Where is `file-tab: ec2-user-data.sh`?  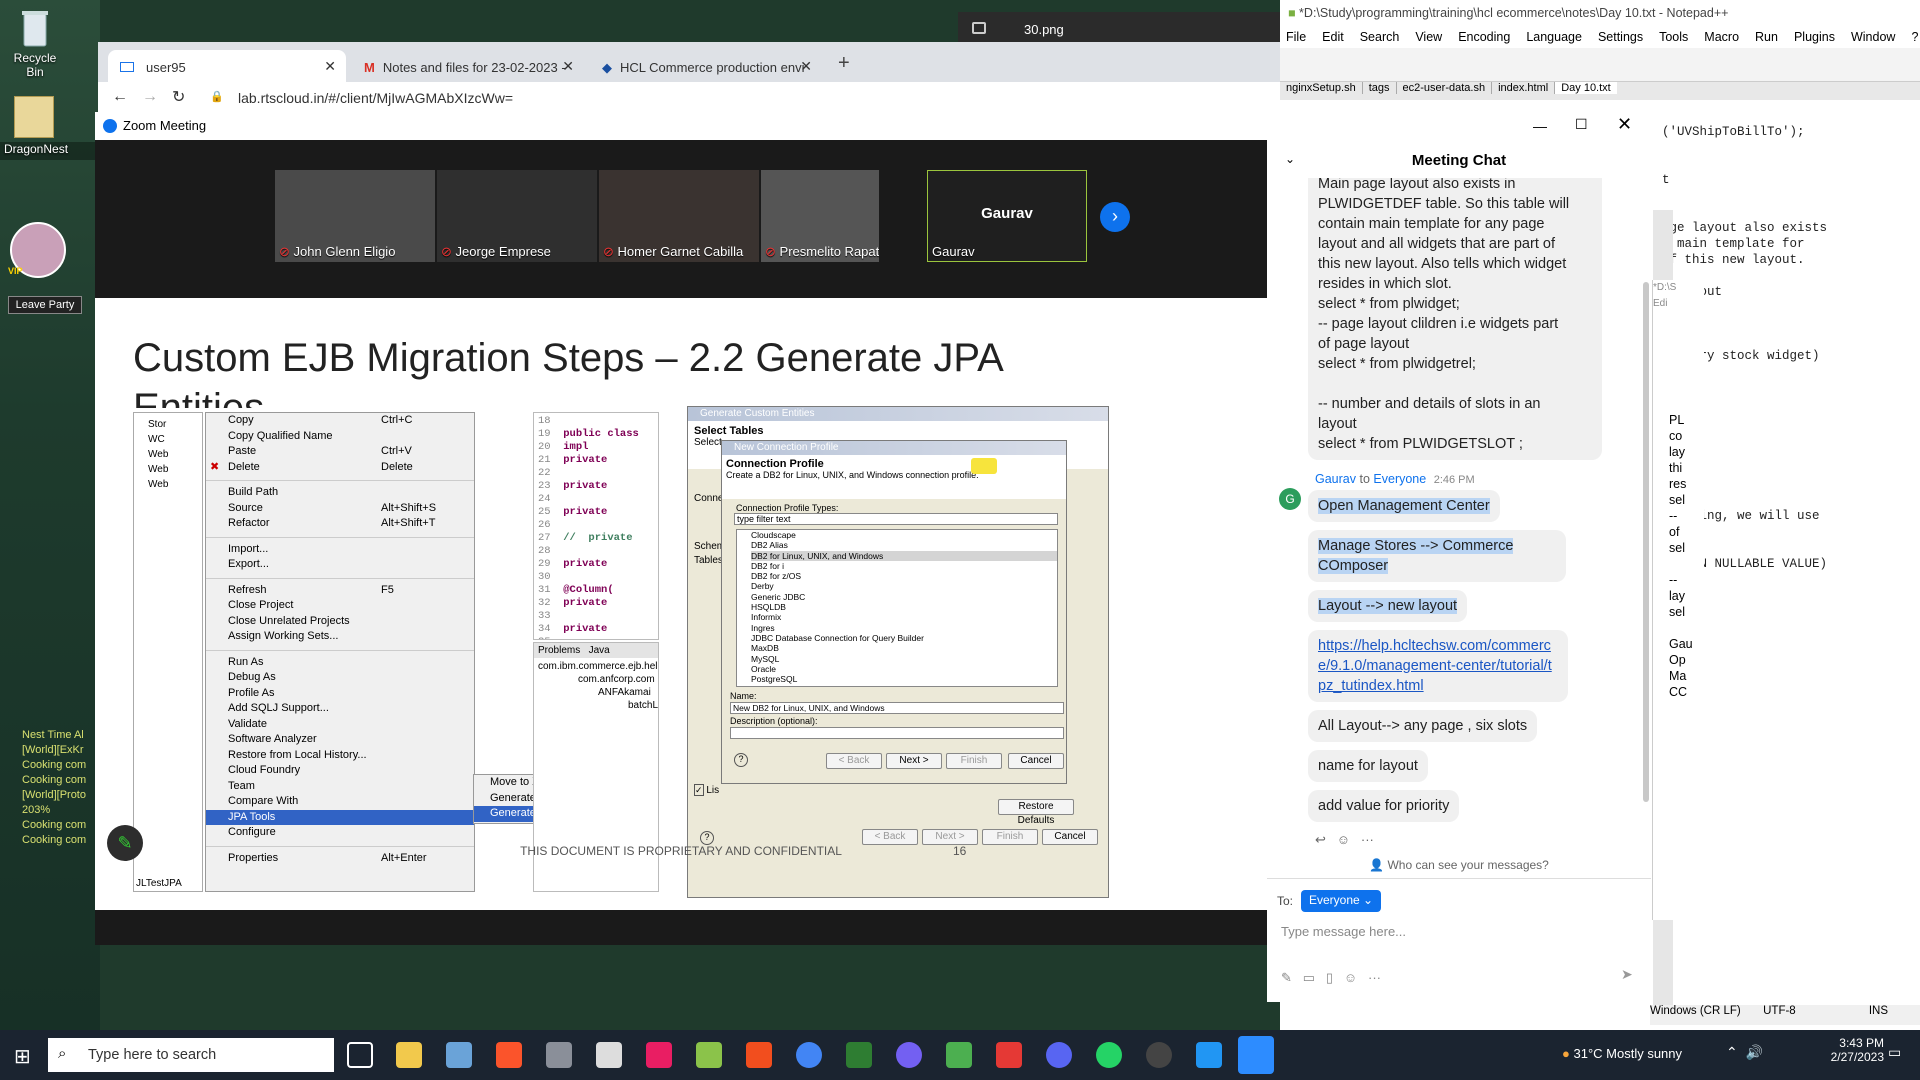
file-tab: ec2-user-data.sh is located at coordinates (1444, 88).